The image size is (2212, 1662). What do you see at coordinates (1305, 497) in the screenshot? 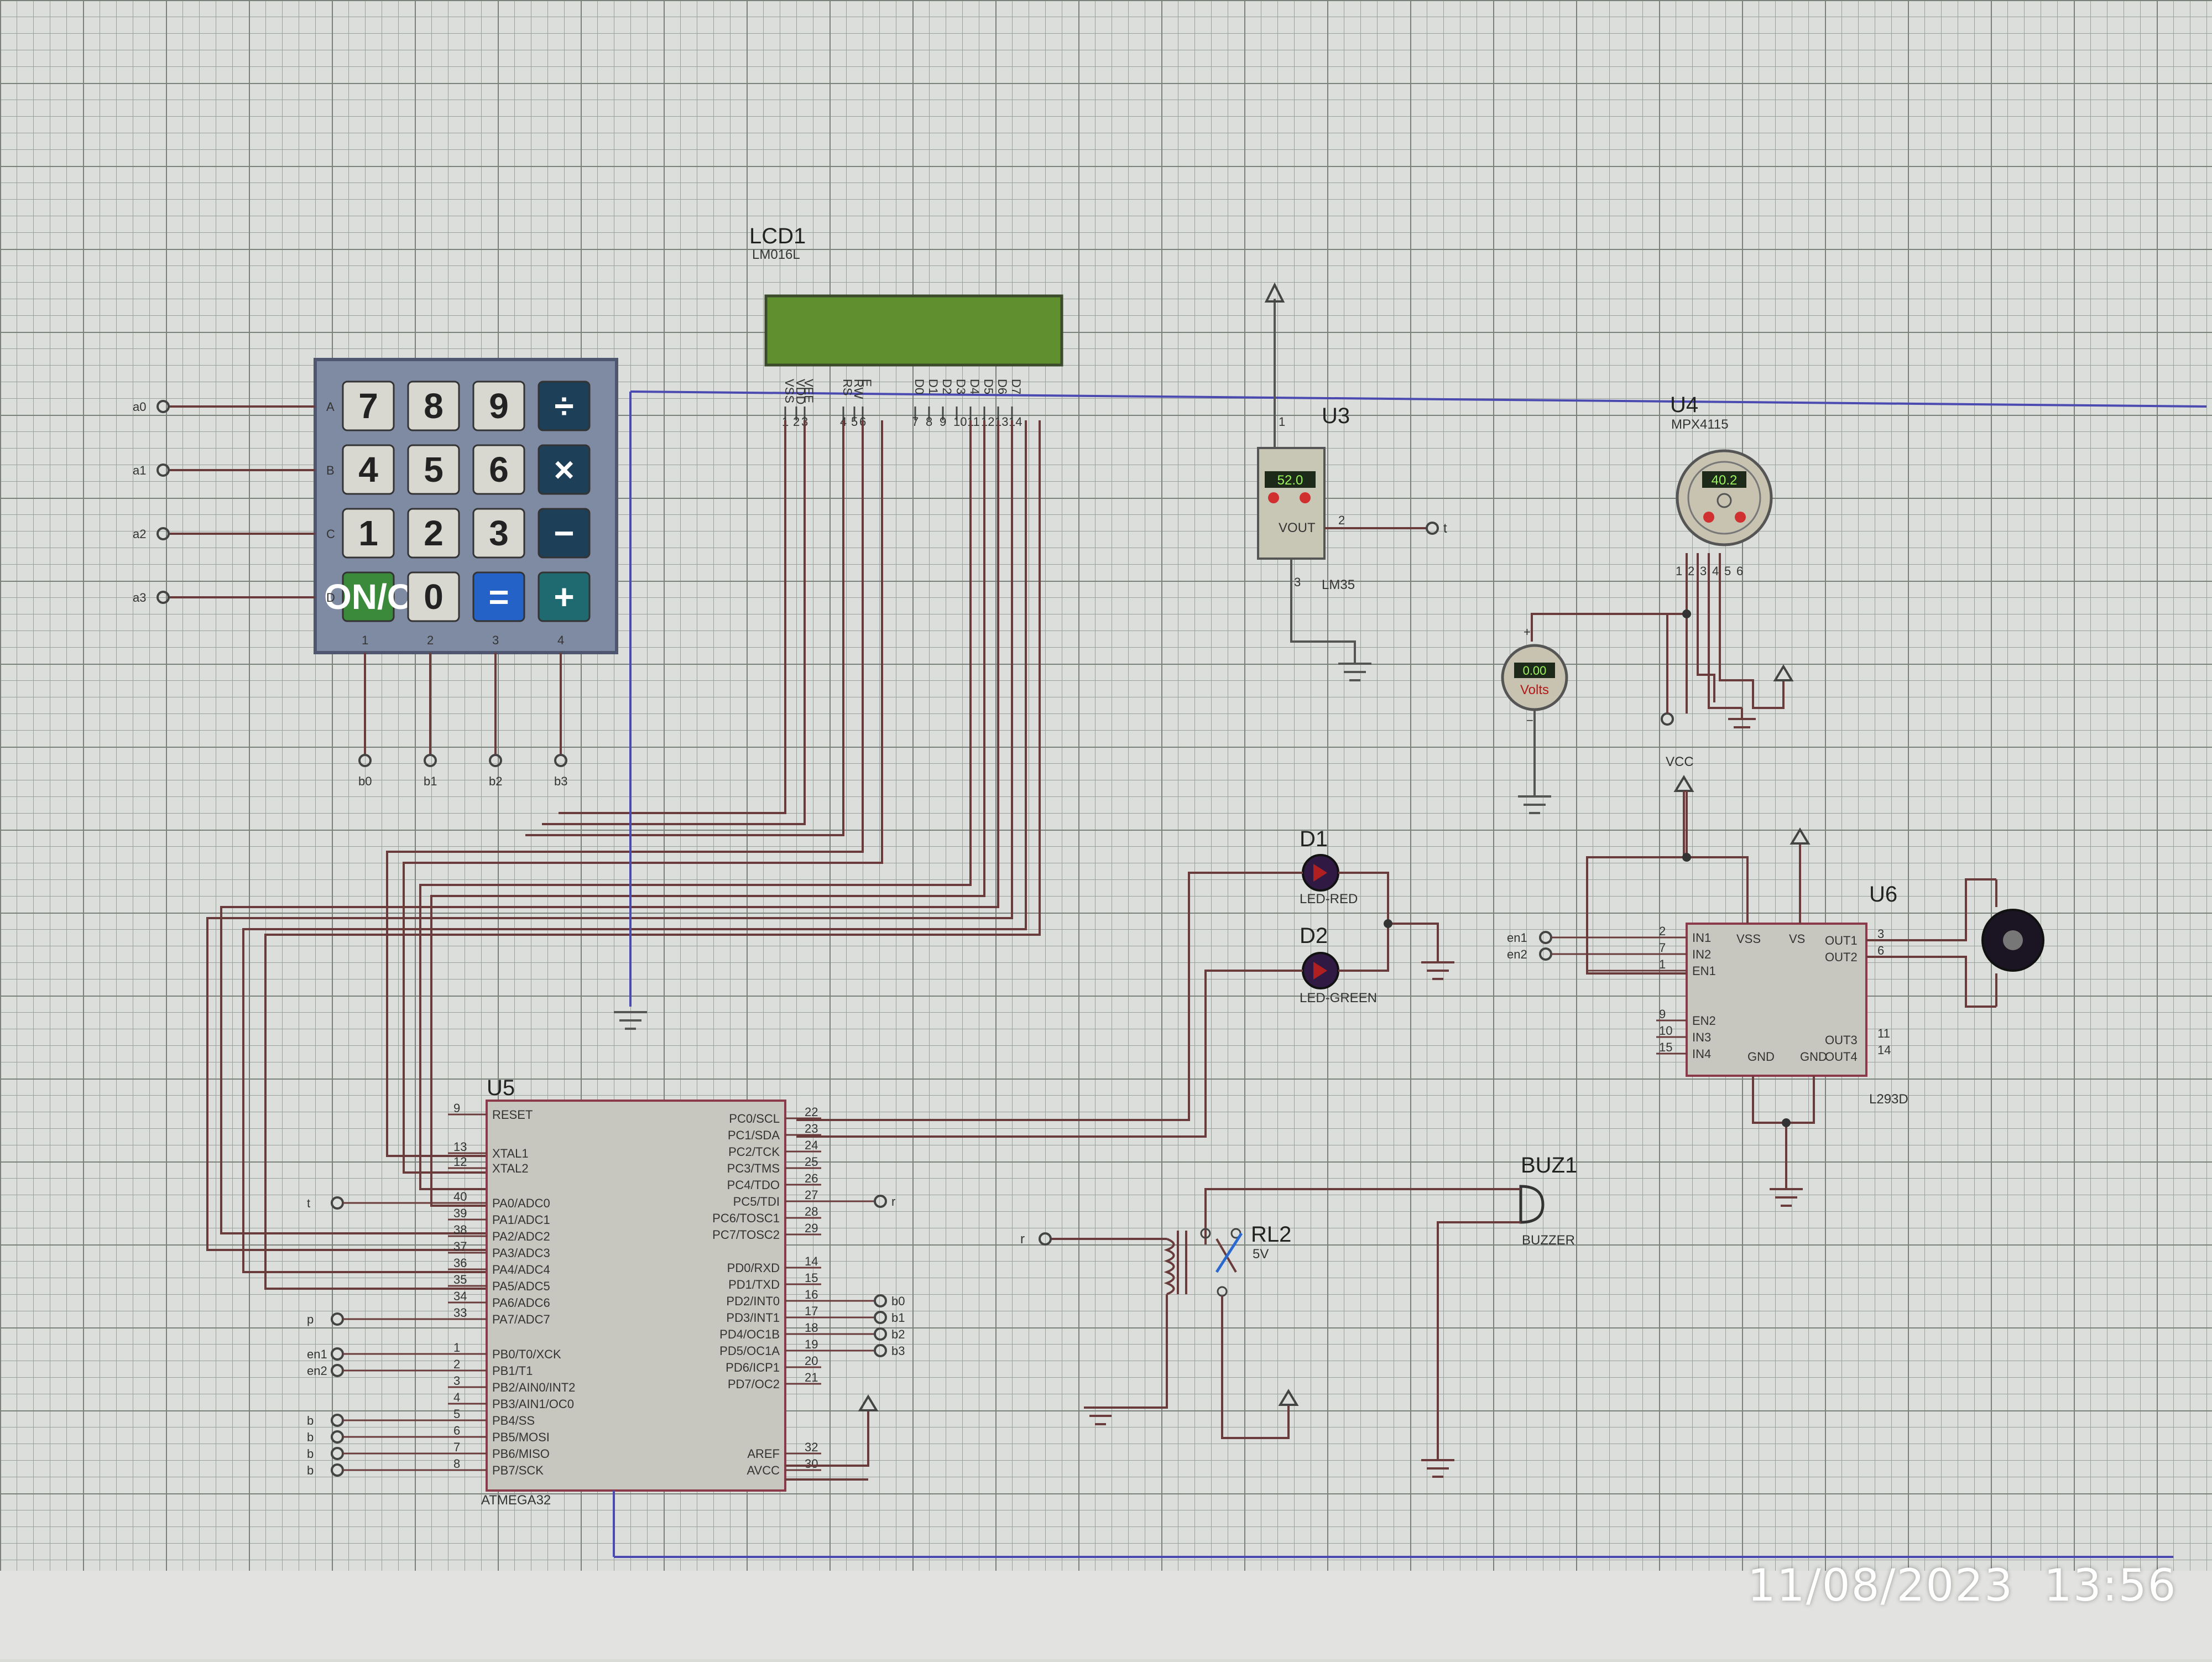
I see `u3-up-button` at bounding box center [1305, 497].